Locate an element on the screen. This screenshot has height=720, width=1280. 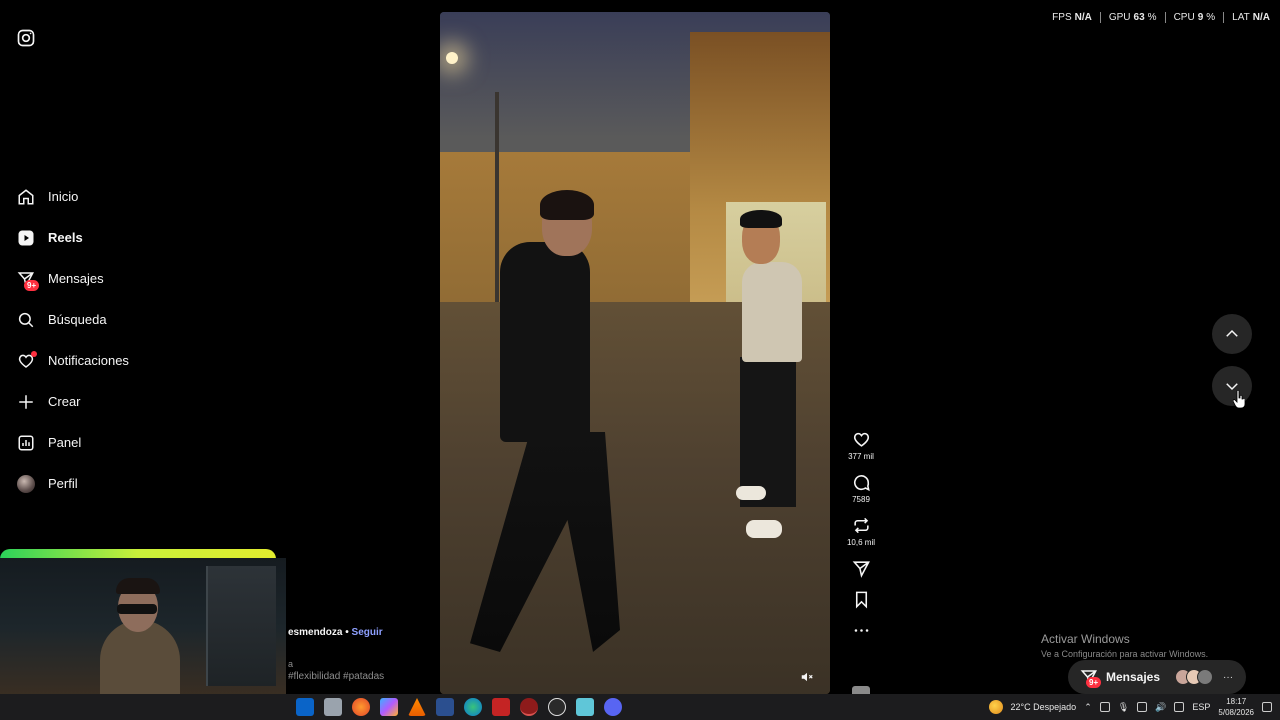
repost-button: 10,6 mil is located at coordinates (861, 531).